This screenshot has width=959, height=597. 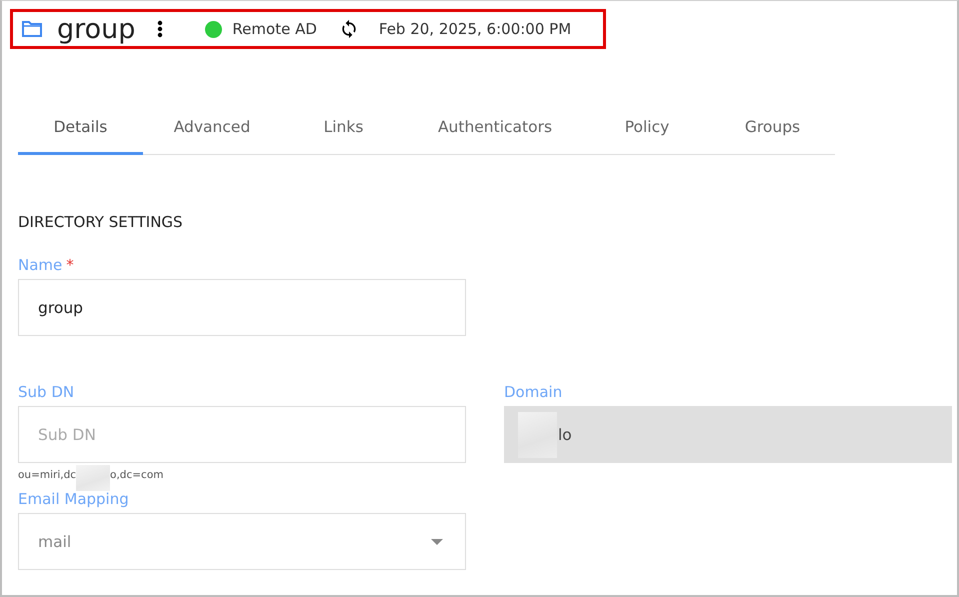 I want to click on folder-icon, so click(x=32, y=29).